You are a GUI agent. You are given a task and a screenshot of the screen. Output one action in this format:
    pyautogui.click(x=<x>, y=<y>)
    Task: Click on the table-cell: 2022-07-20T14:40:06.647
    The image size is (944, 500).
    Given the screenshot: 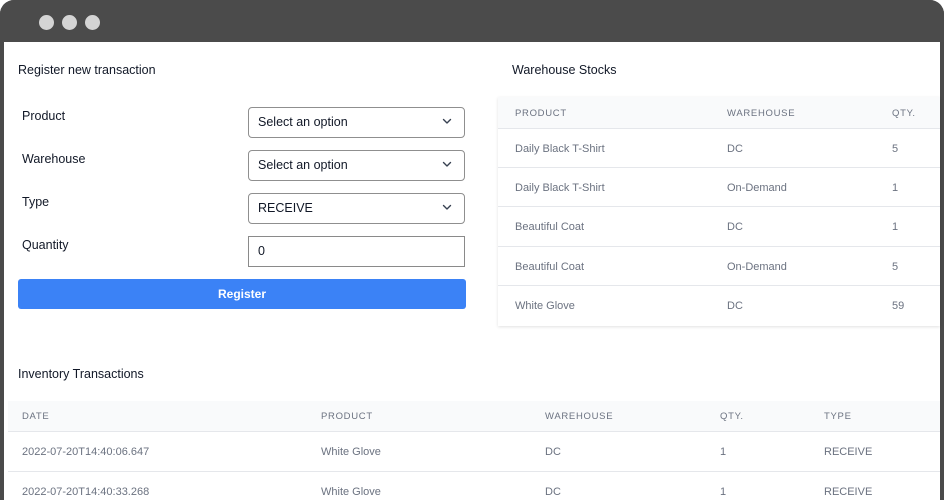 What is the action you would take?
    pyautogui.click(x=86, y=452)
    